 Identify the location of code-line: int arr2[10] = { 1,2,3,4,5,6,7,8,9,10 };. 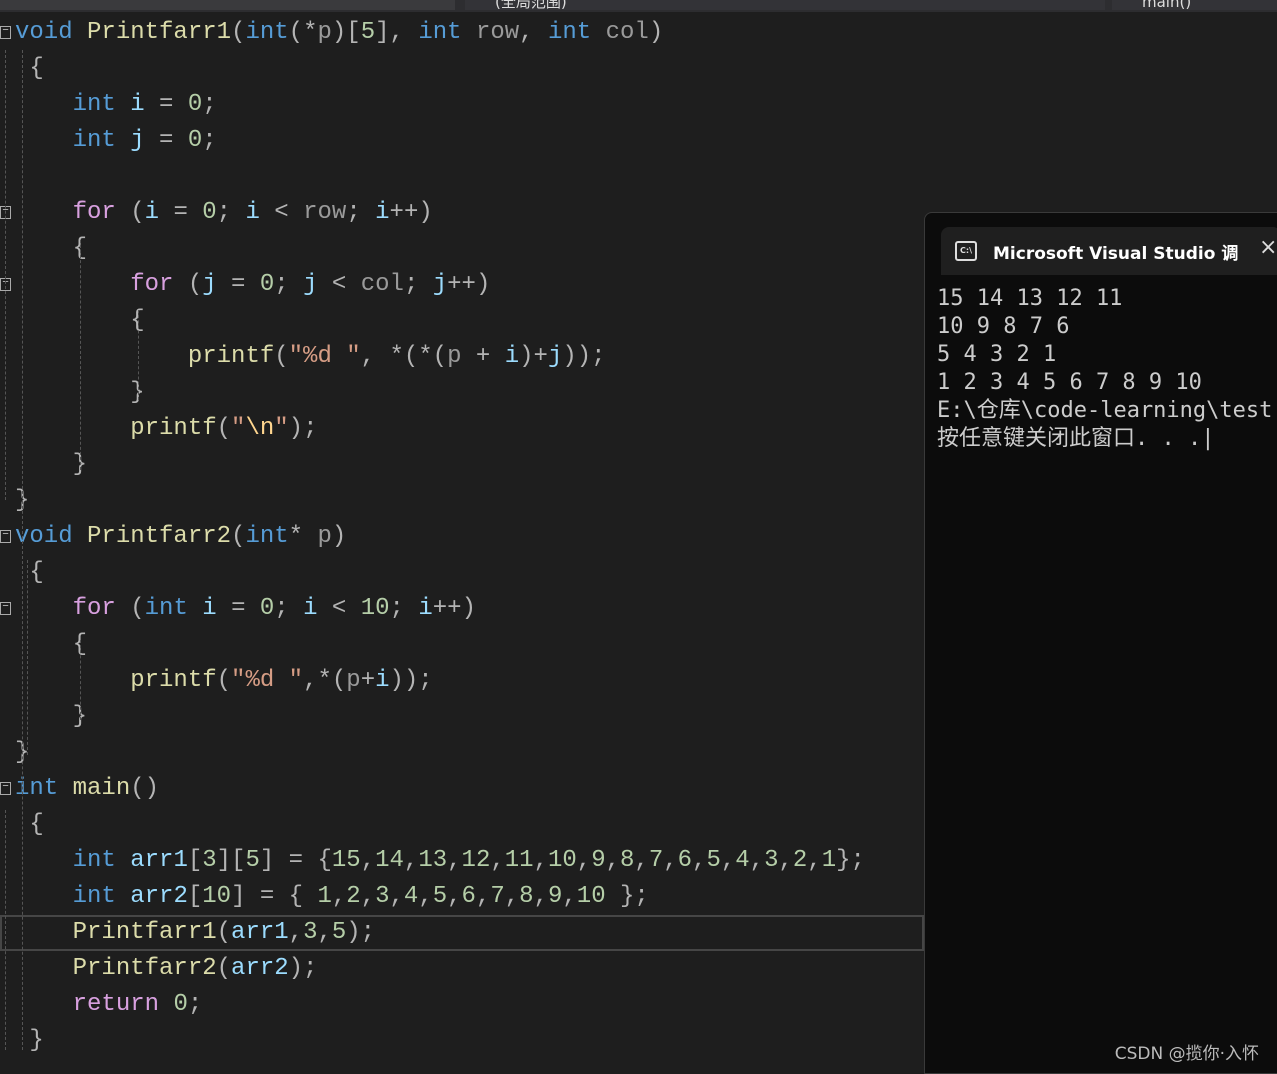
(462, 897).